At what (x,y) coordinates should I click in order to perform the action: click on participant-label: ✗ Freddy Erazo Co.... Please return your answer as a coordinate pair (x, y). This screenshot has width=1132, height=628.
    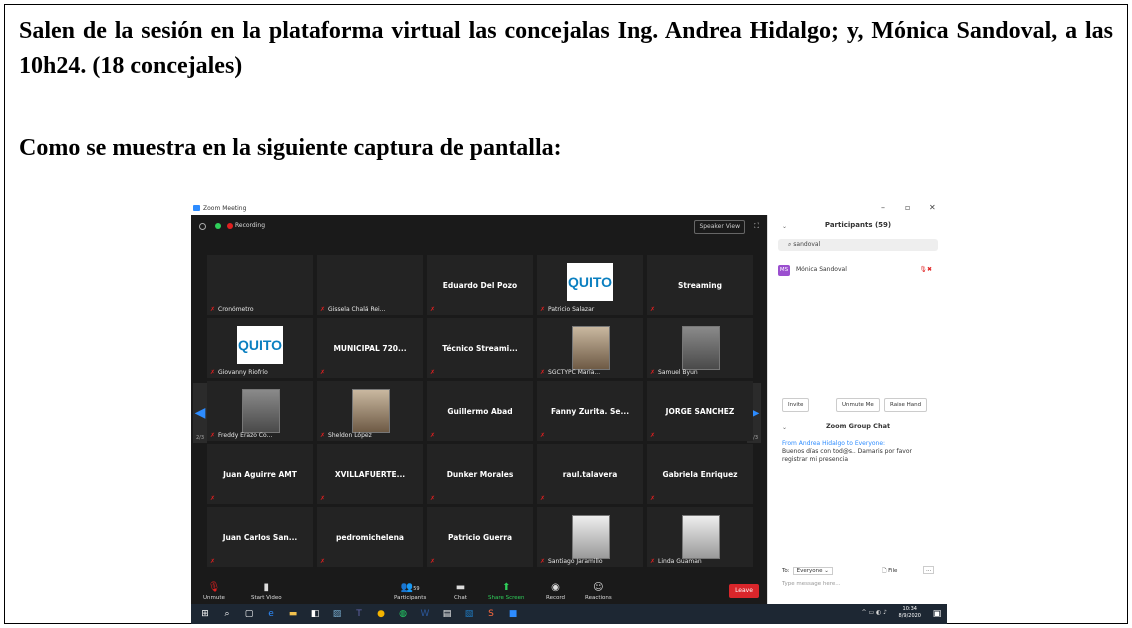
    Looking at the image, I should click on (241, 435).